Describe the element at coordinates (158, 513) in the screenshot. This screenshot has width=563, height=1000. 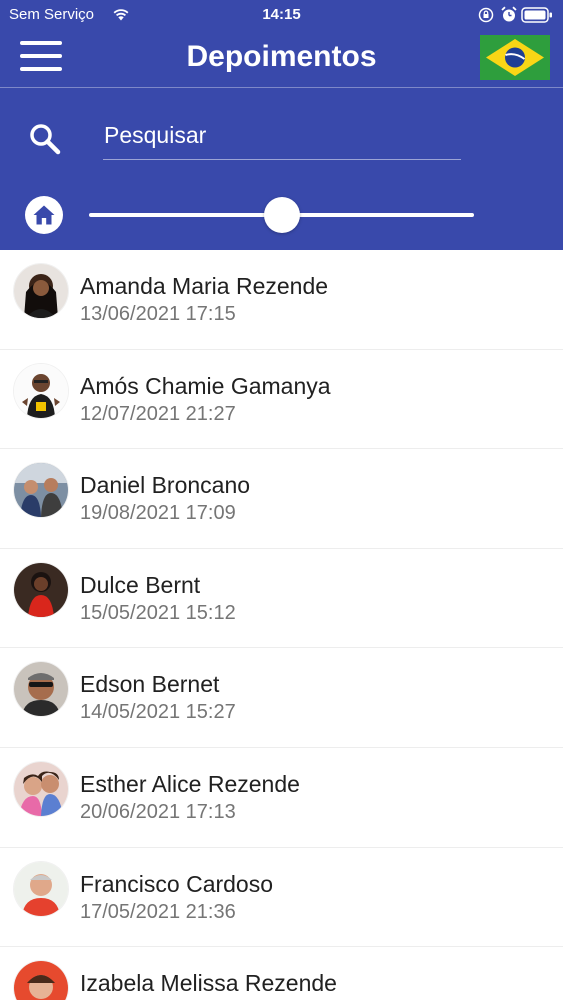
I see `testimonial-date: 19/08/2021 17:09` at that location.